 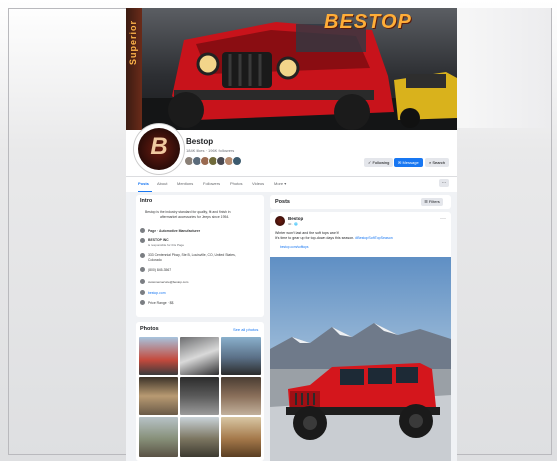 I want to click on phone-icon, so click(x=142, y=269).